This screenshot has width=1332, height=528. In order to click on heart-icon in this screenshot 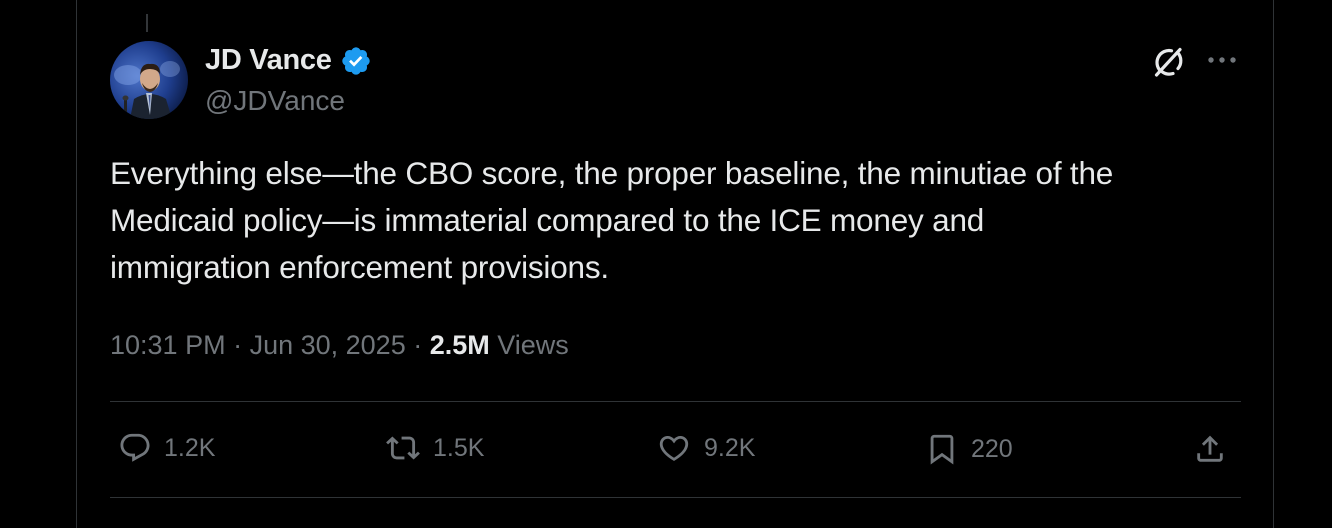, I will do `click(674, 448)`.